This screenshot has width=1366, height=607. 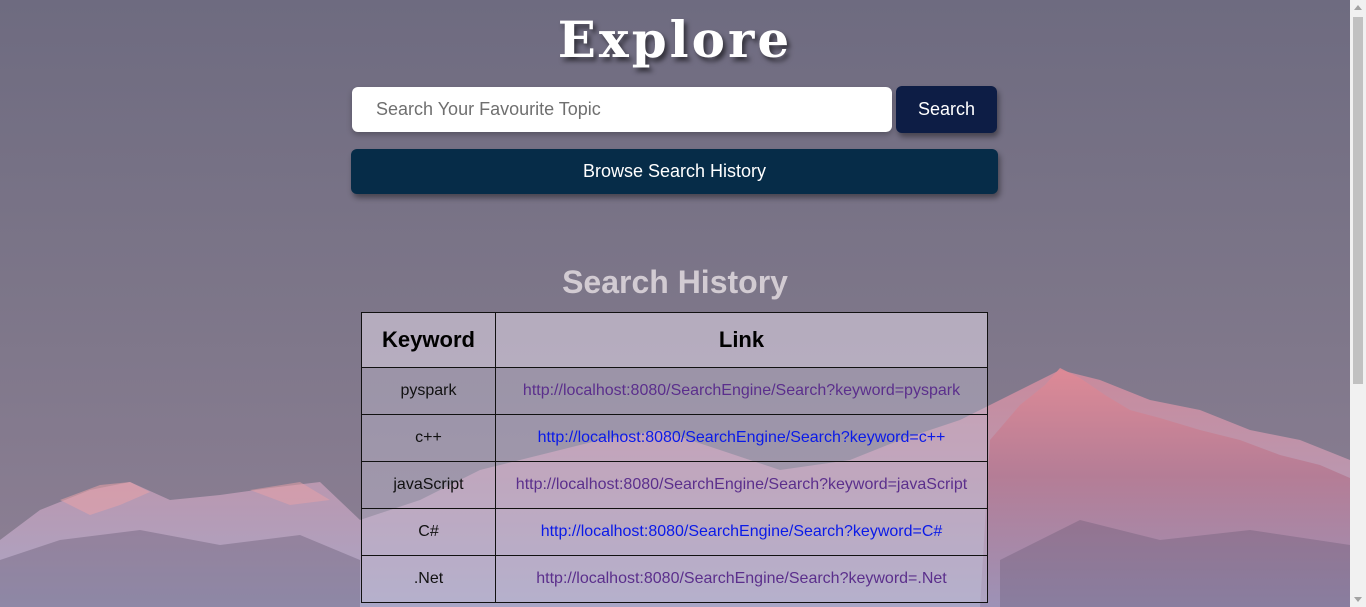 What do you see at coordinates (741, 340) in the screenshot?
I see `column-header-link: Link` at bounding box center [741, 340].